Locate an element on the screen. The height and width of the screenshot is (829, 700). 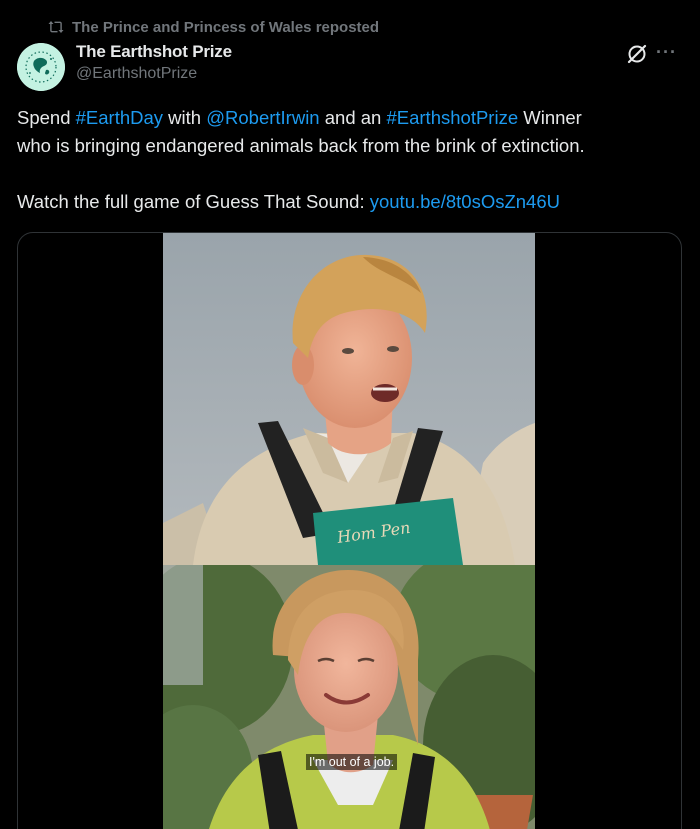
earth-globe-icon is located at coordinates (41, 67).